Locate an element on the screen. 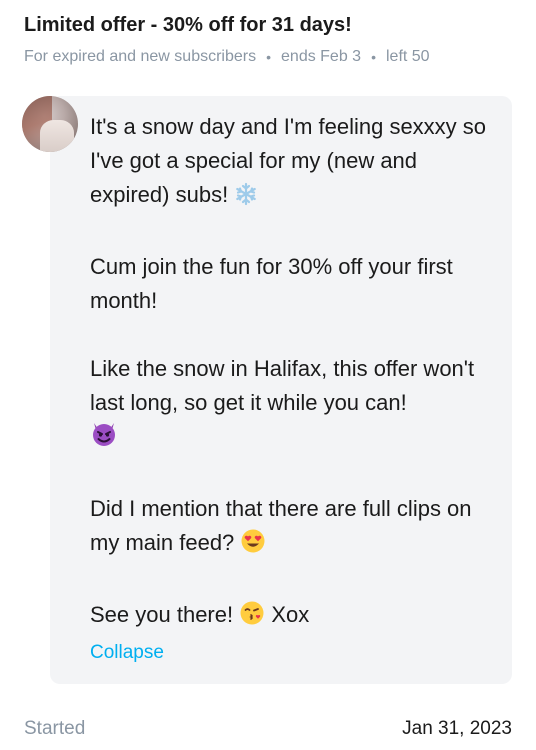 The width and height of the screenshot is (536, 750). snowflake-icon is located at coordinates (246, 199).